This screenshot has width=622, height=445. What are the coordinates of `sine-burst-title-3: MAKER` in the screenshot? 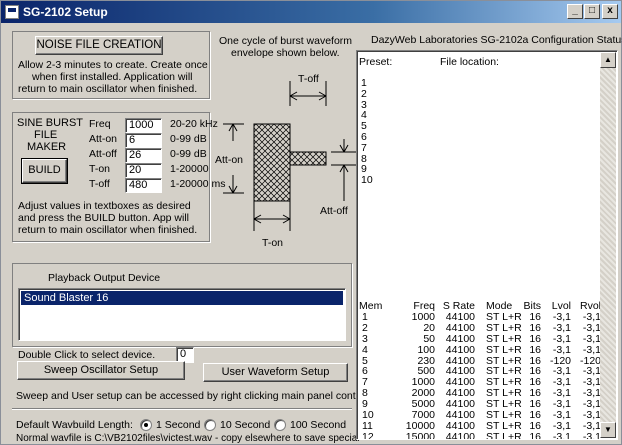 It's located at (47, 147).